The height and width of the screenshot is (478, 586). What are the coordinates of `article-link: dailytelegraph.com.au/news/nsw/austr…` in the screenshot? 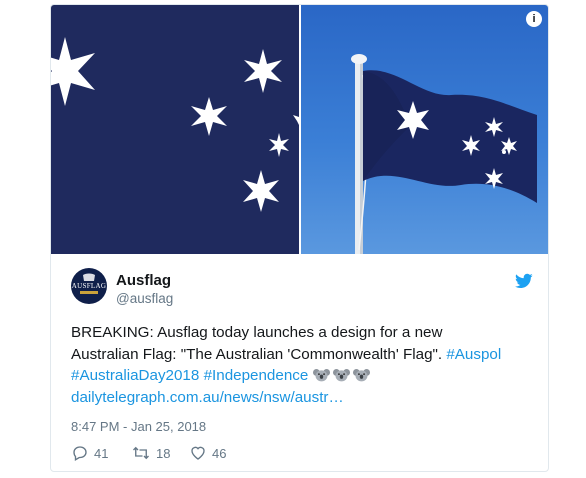 It's located at (207, 397).